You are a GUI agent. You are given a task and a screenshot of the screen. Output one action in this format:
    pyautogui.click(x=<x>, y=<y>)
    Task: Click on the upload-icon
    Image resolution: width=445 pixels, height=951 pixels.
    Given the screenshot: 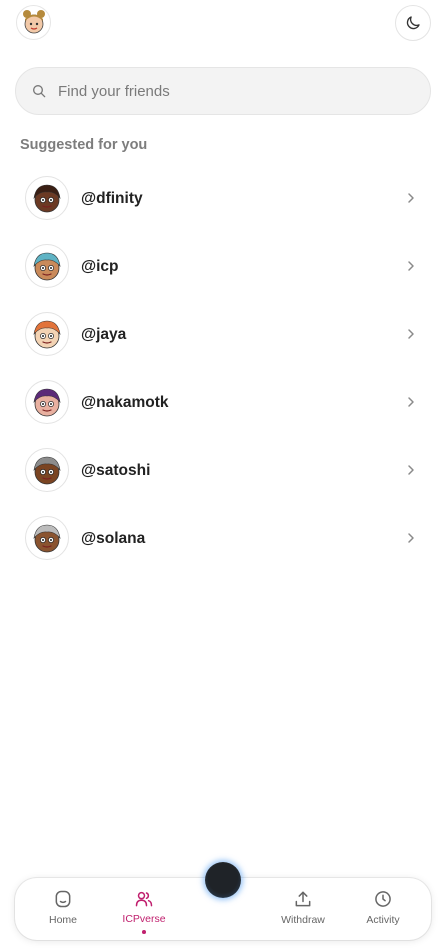 What is the action you would take?
    pyautogui.click(x=303, y=899)
    